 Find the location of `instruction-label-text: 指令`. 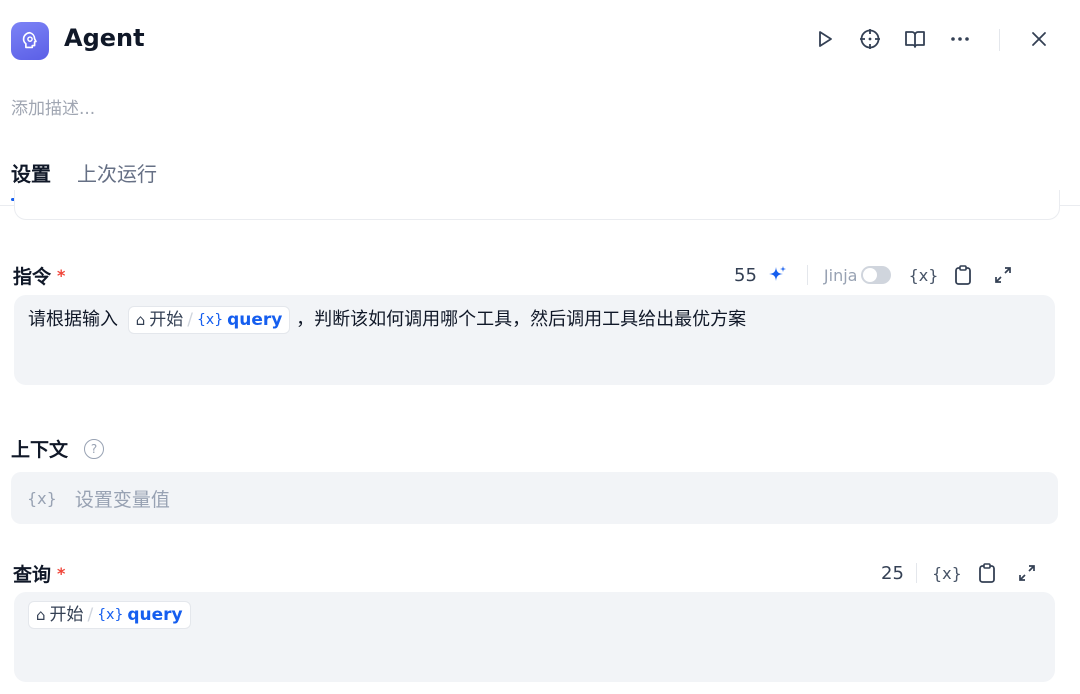

instruction-label-text: 指令 is located at coordinates (32, 277).